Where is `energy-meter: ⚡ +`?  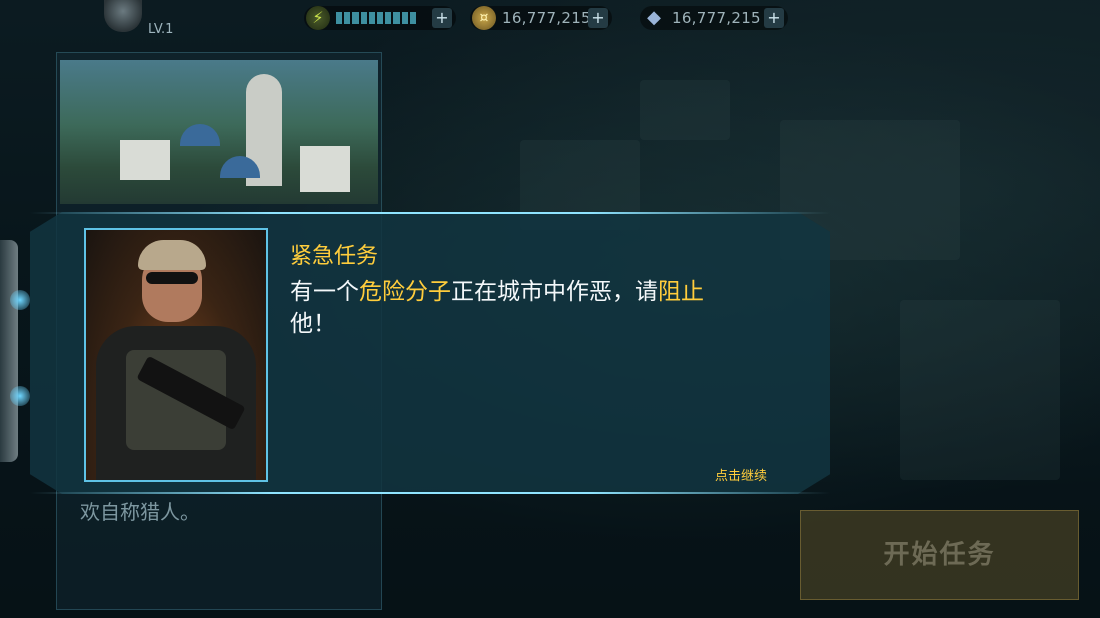 energy-meter: ⚡ + is located at coordinates (380, 18).